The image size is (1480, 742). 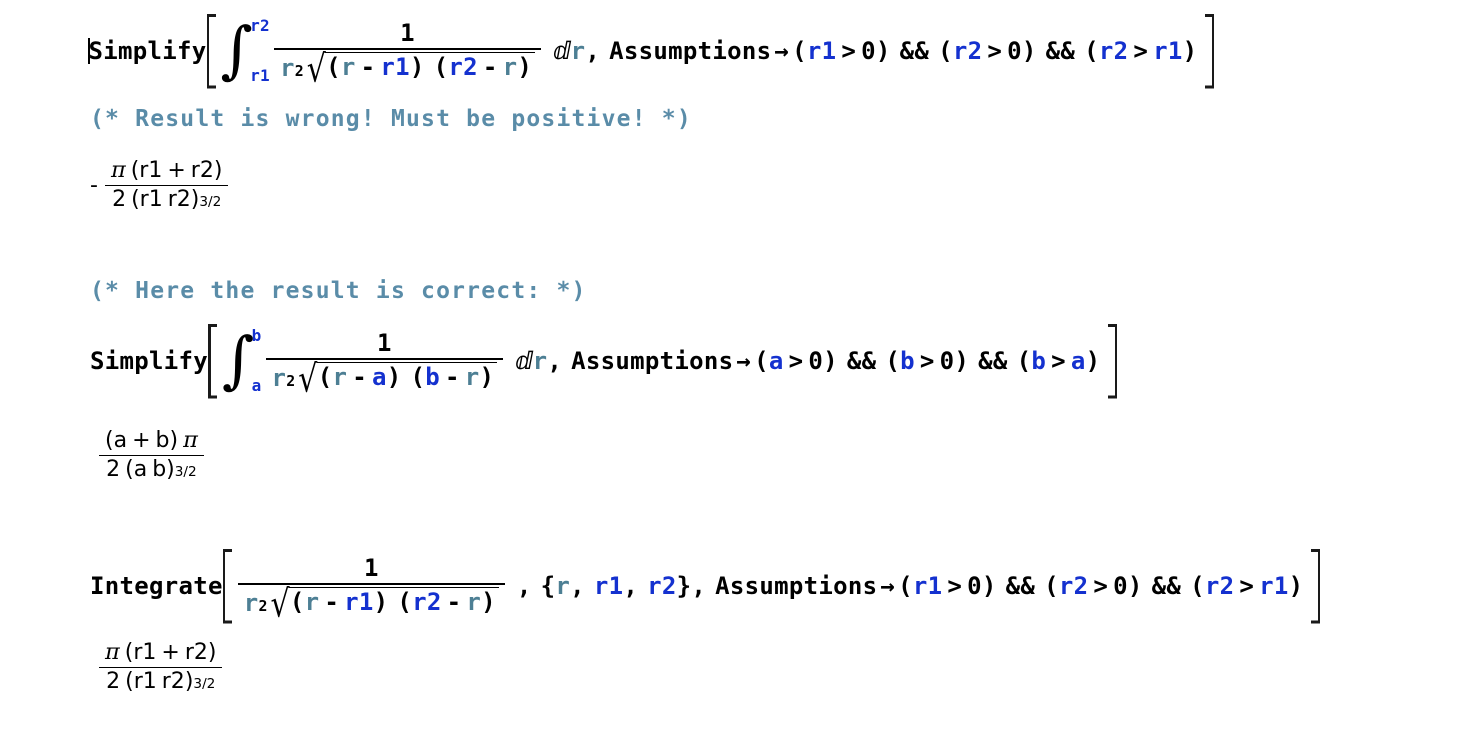 What do you see at coordinates (1141, 51) in the screenshot?
I see `assumption-3: (r2 > r1)` at bounding box center [1141, 51].